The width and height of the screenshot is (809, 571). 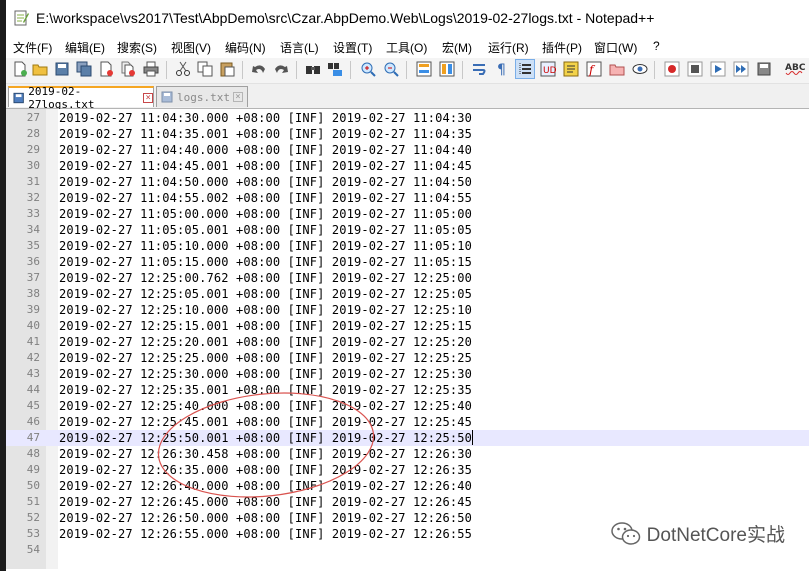 I want to click on menu-search: 搜索(S), so click(x=137, y=47).